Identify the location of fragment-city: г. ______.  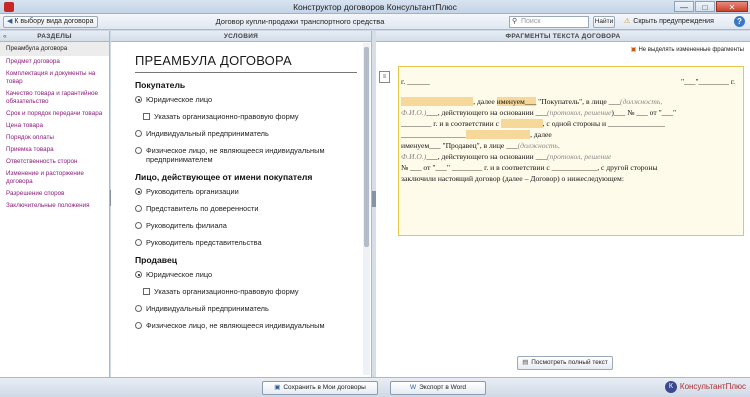
(415, 81).